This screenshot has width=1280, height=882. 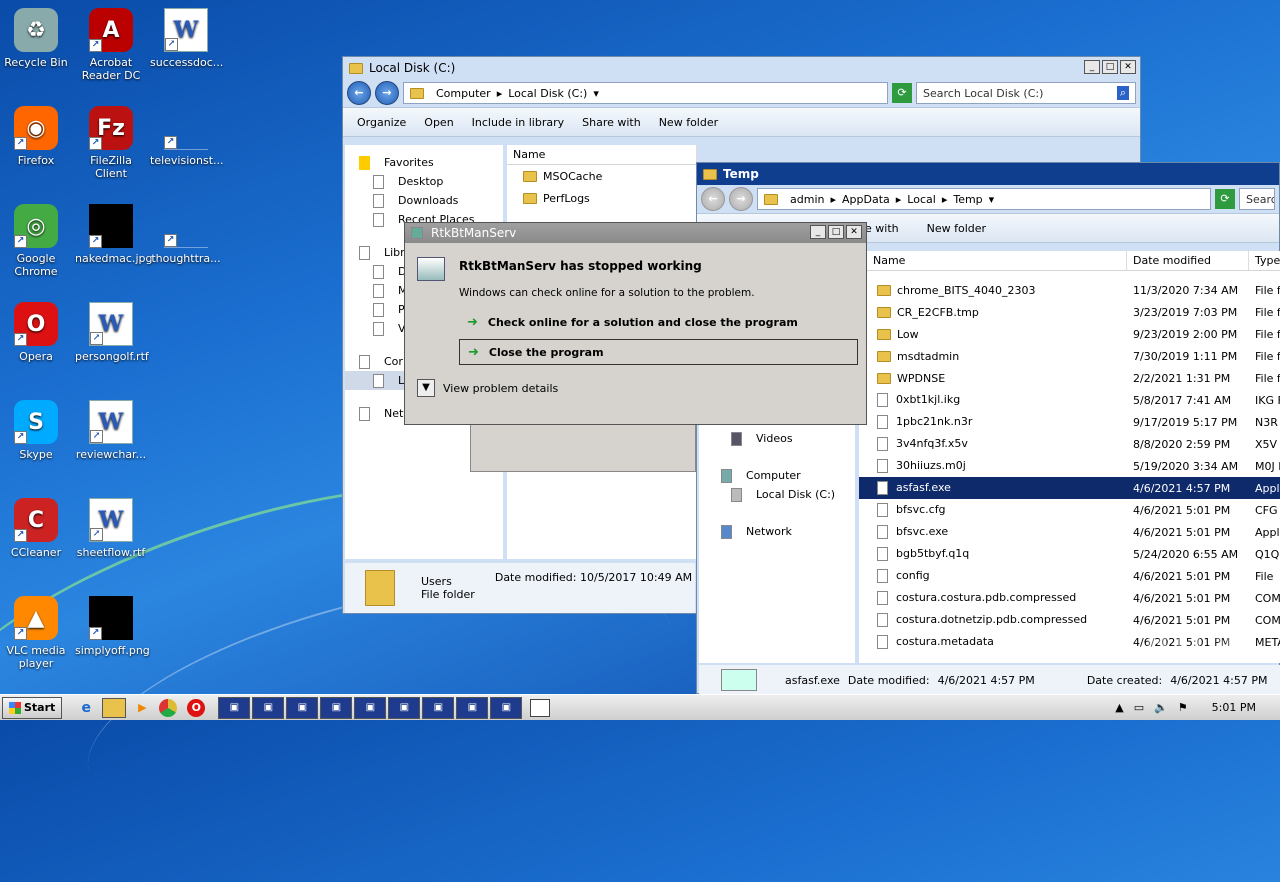 What do you see at coordinates (547, 93) in the screenshot?
I see `crumb: Local Disk (C:)` at bounding box center [547, 93].